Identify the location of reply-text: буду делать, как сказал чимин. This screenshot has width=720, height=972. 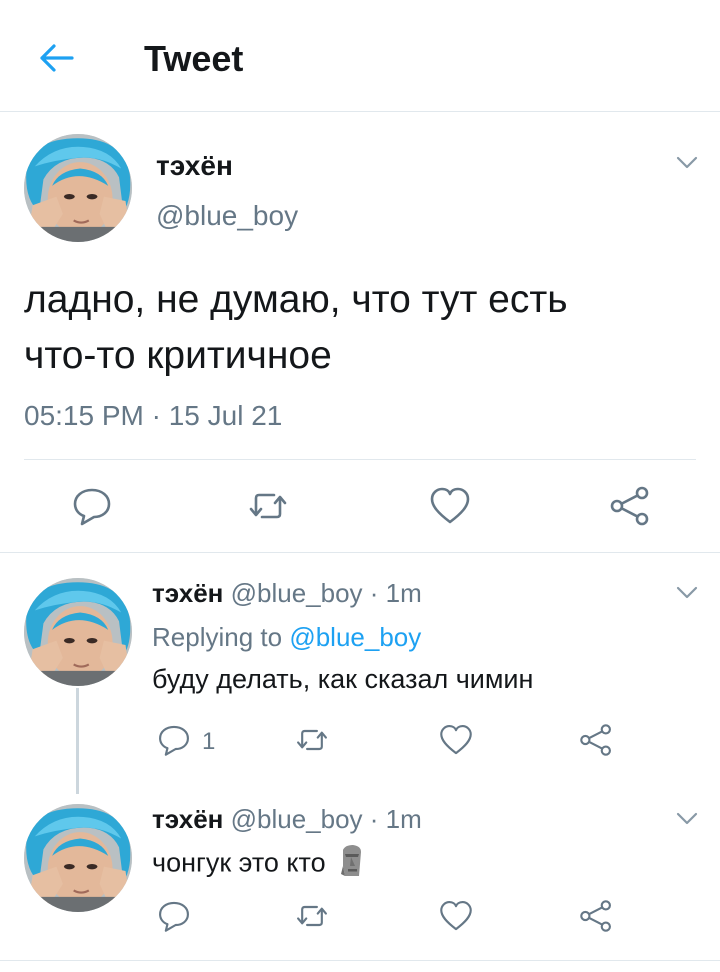
(343, 679).